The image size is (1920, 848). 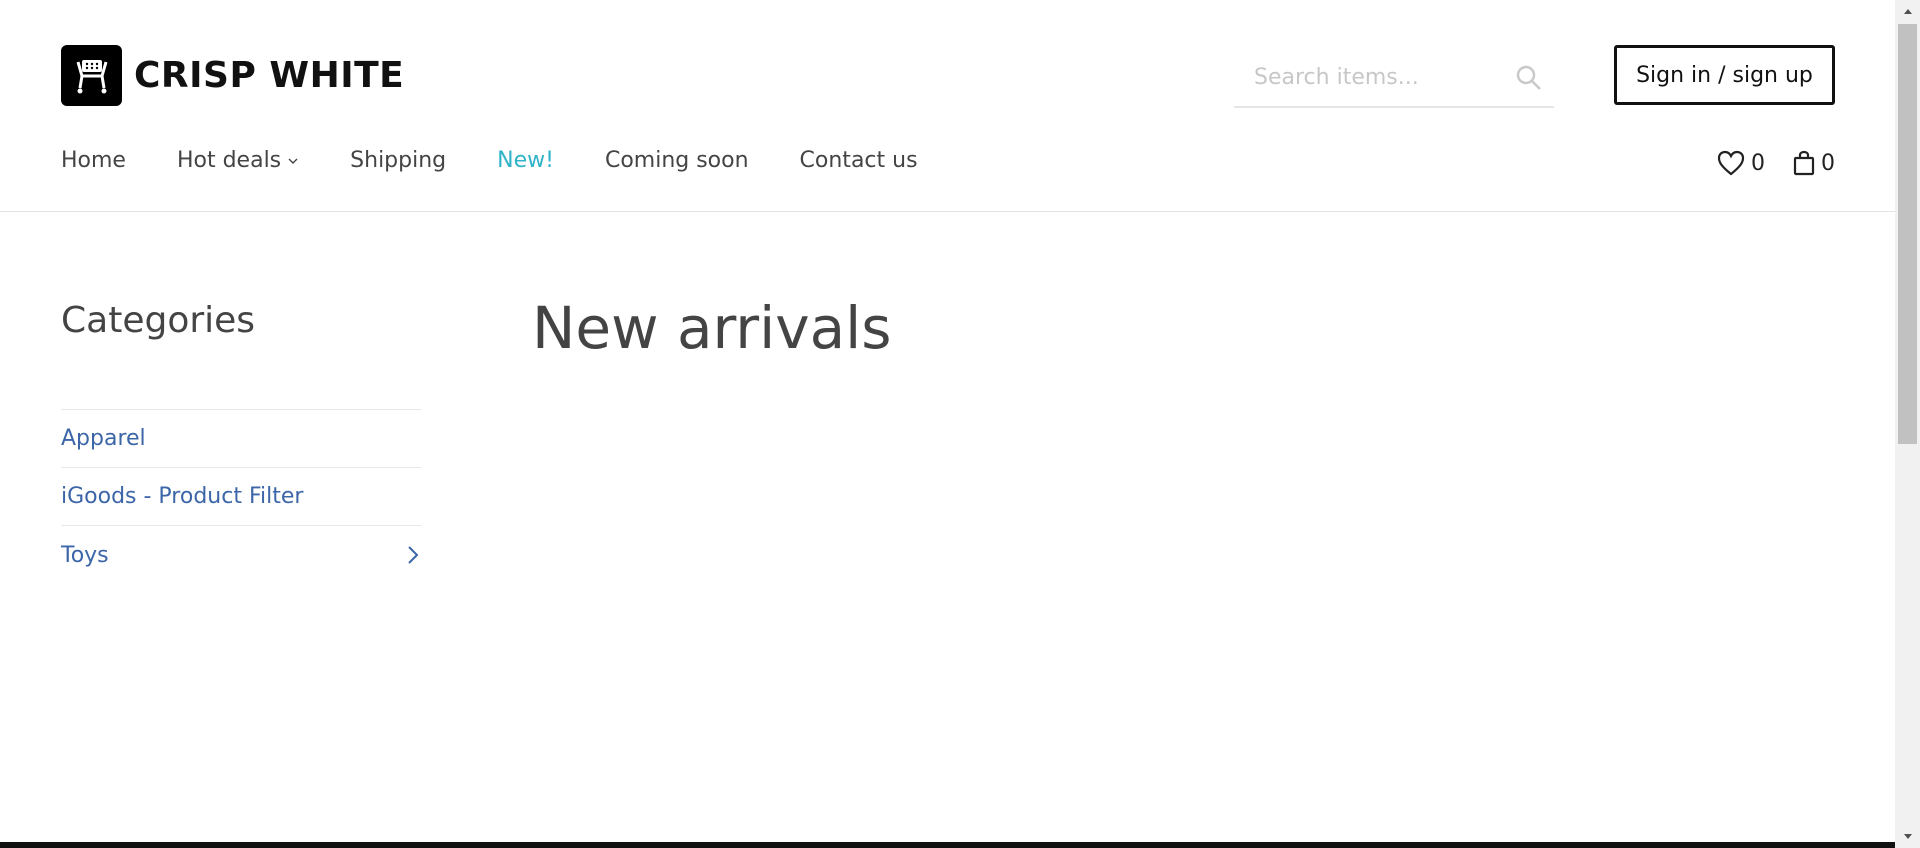 What do you see at coordinates (91, 75) in the screenshot?
I see `store-logo-icon` at bounding box center [91, 75].